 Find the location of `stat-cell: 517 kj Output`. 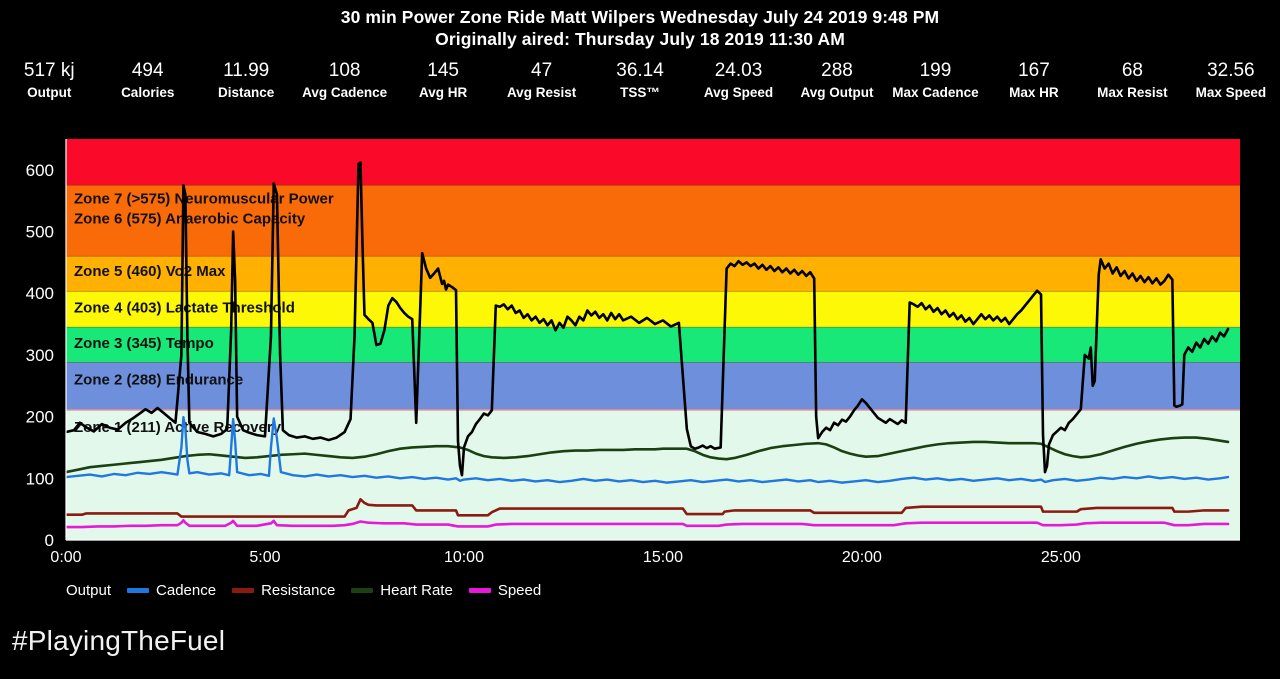

stat-cell: 517 kj Output is located at coordinates (49, 80).